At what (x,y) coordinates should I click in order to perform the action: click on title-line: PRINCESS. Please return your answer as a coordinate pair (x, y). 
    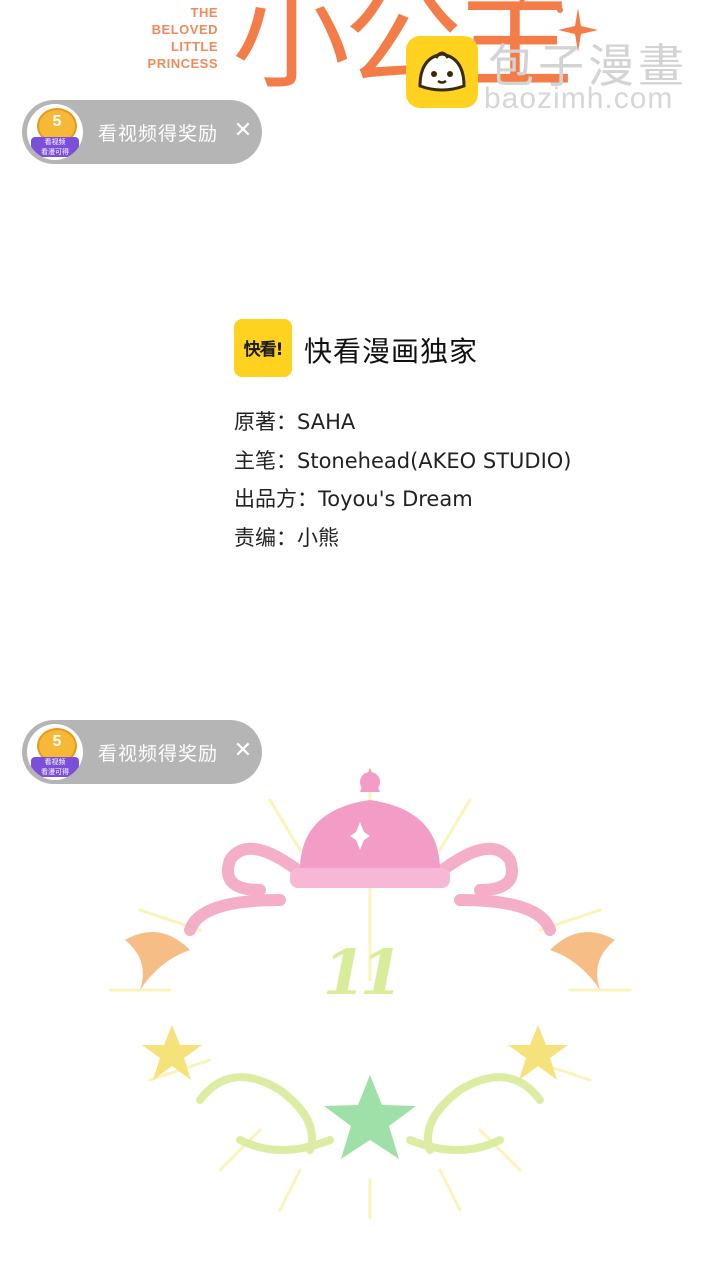
    Looking at the image, I should click on (182, 63).